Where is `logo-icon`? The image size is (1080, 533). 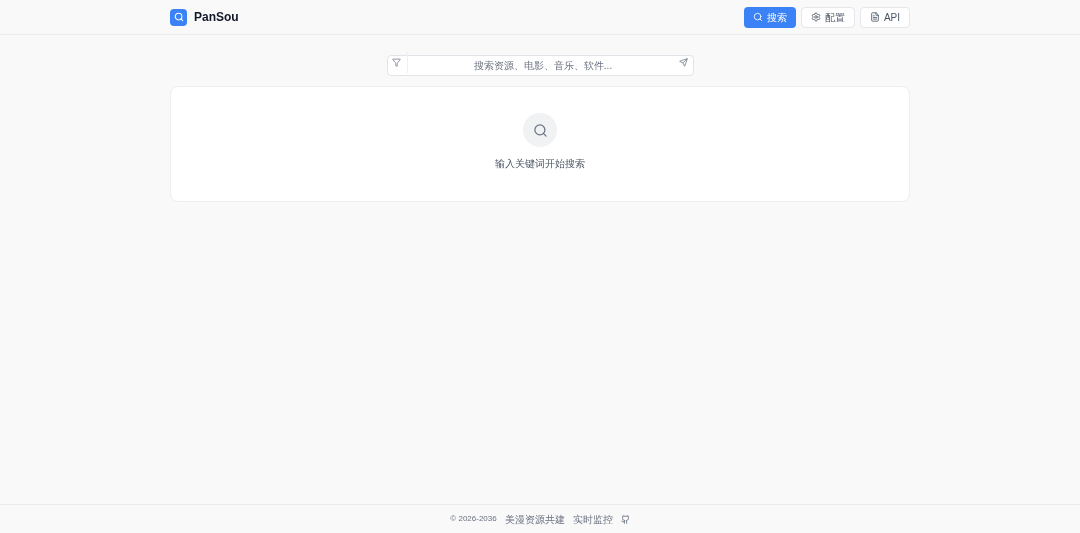 logo-icon is located at coordinates (178, 17).